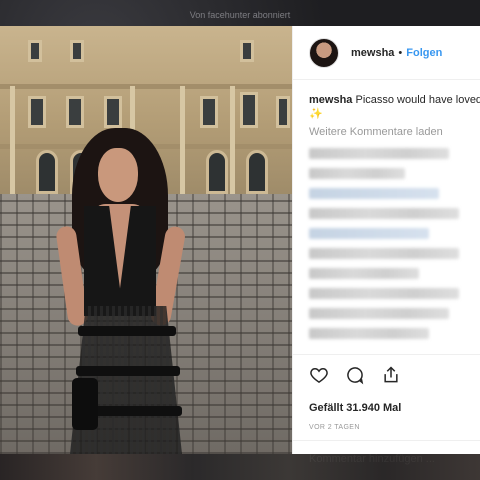 Image resolution: width=480 pixels, height=480 pixels. What do you see at coordinates (424, 53) in the screenshot?
I see `follow-button: Folgen` at bounding box center [424, 53].